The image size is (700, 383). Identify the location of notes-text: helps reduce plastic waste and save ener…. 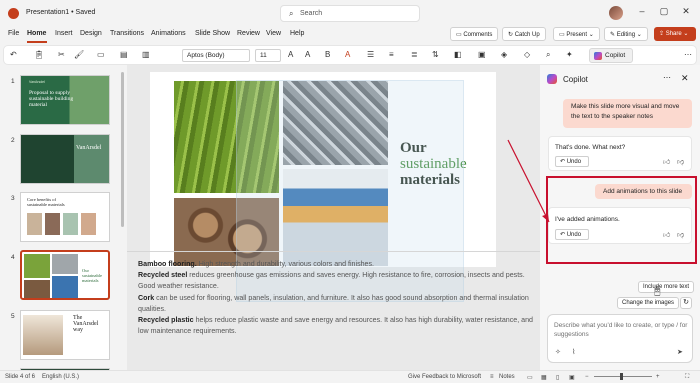
(335, 326).